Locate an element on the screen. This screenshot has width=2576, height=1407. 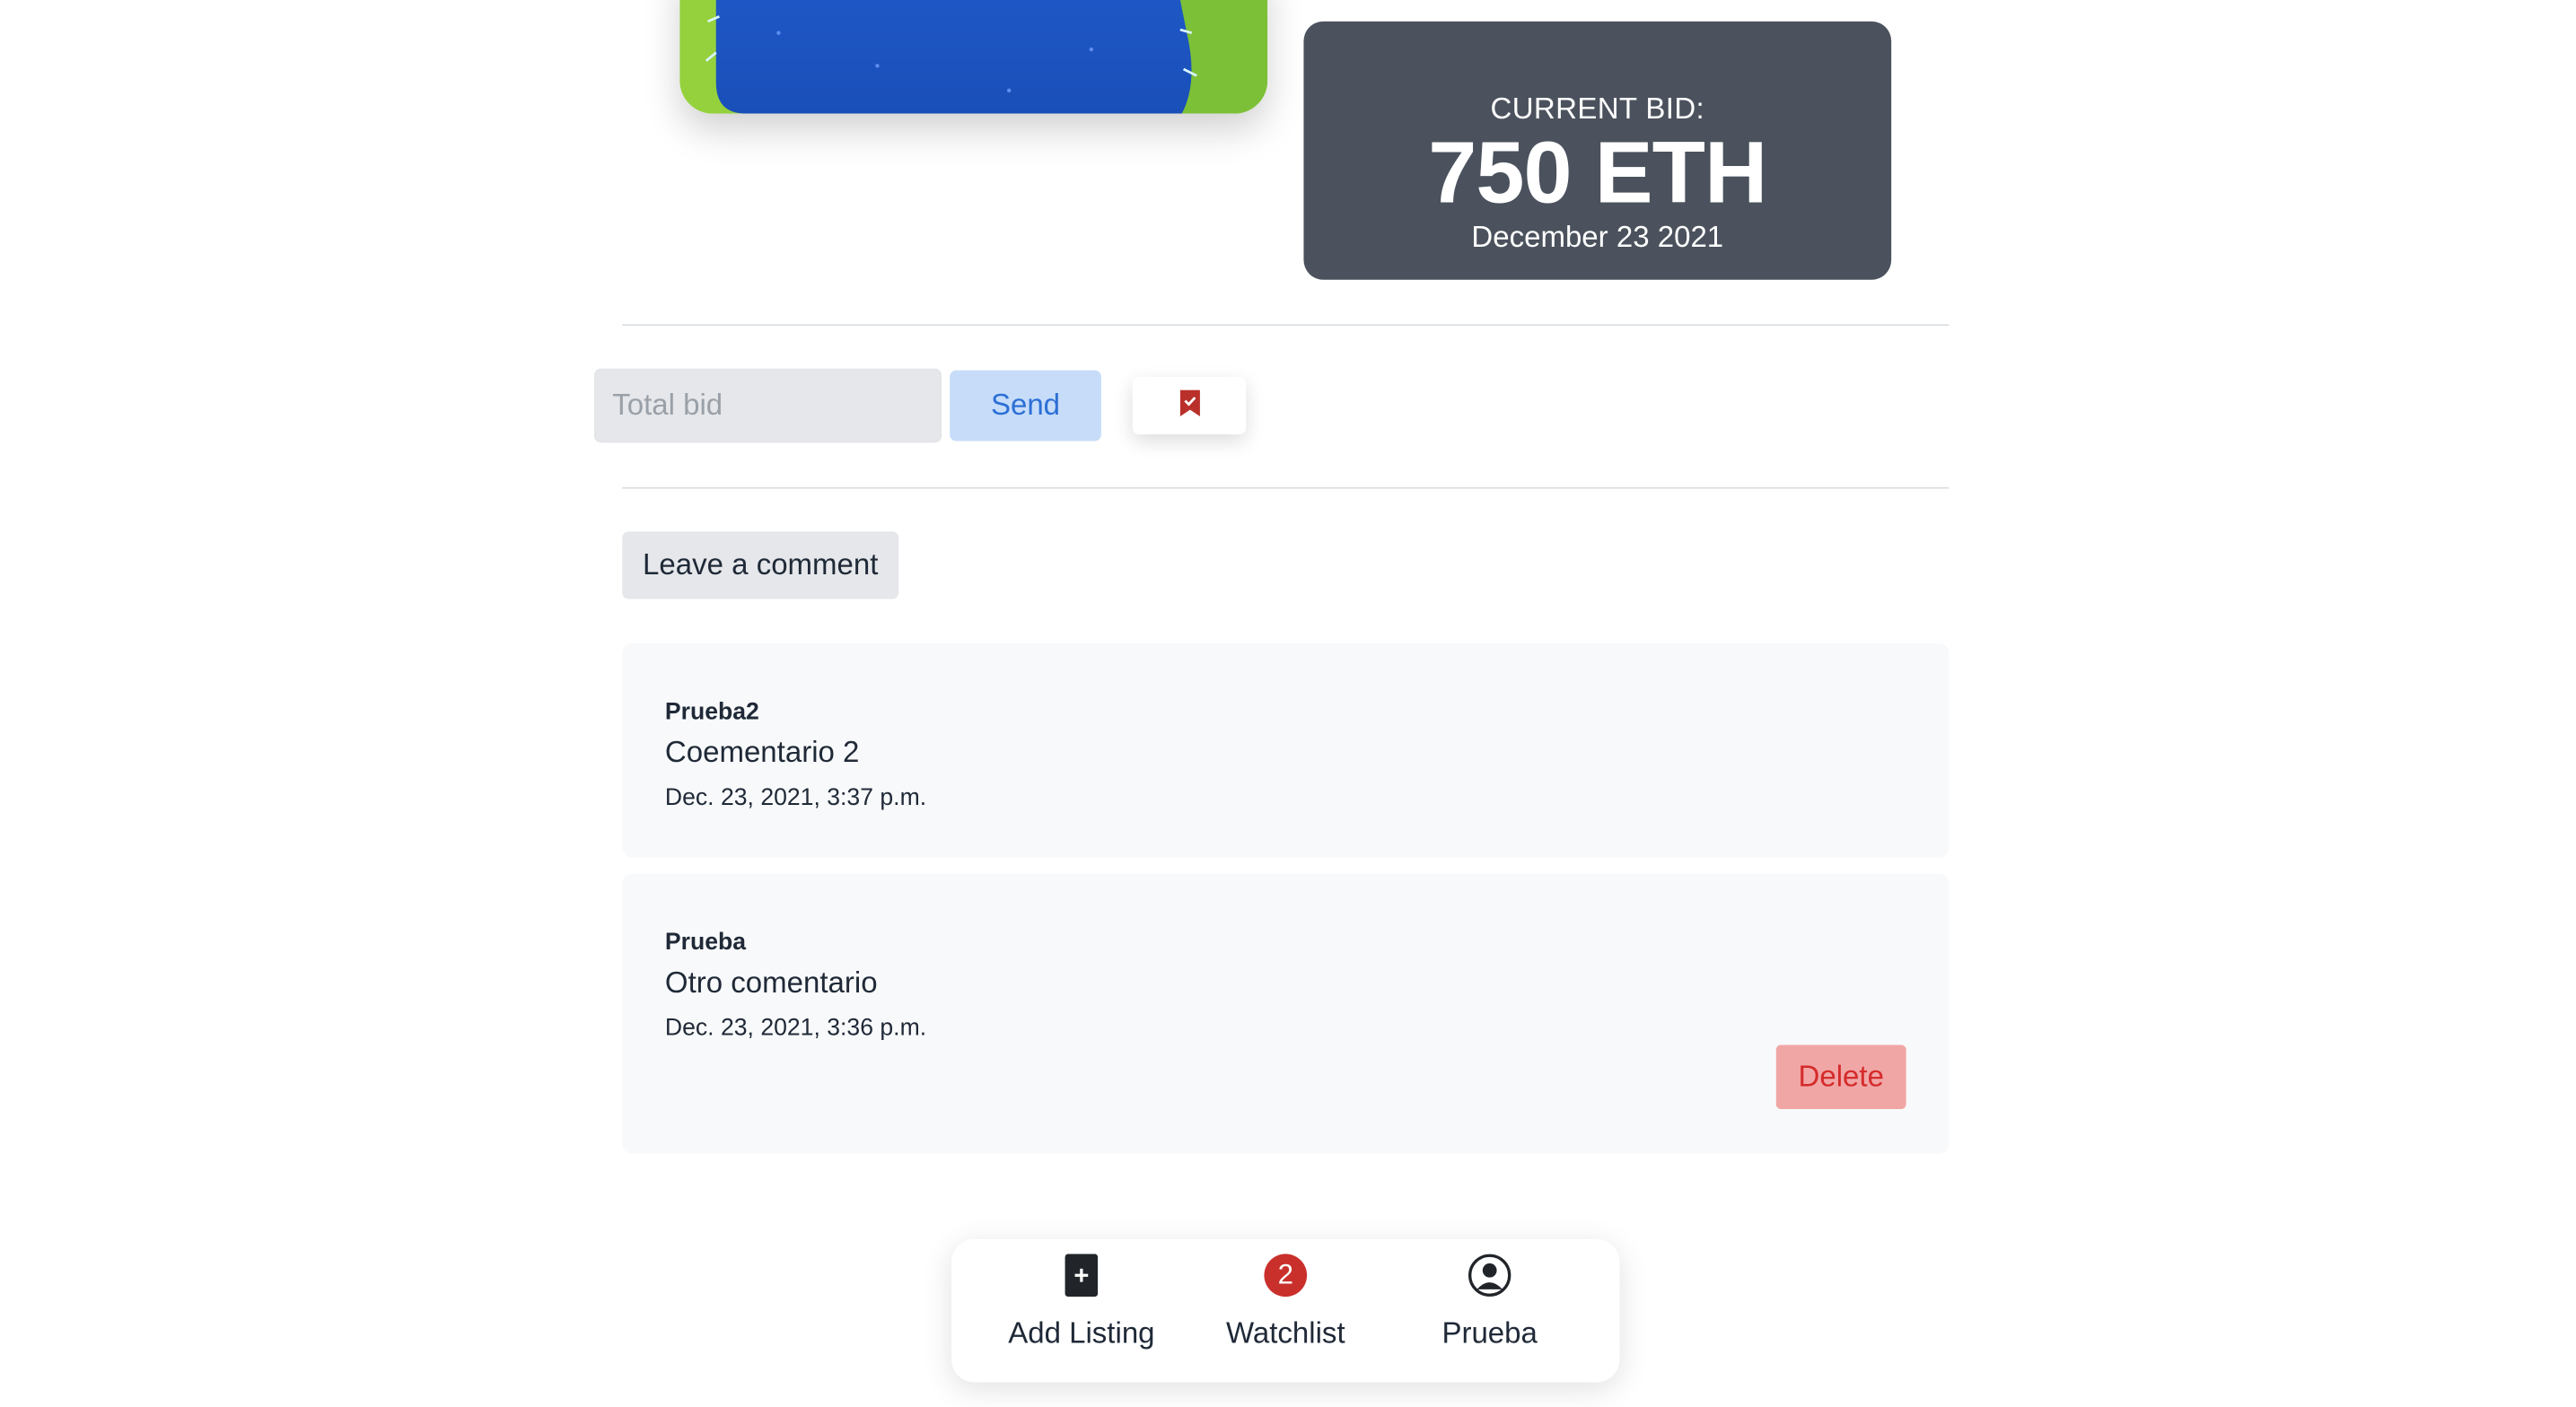
nav-watchlist: 2 Watchlist is located at coordinates (1286, 1311).